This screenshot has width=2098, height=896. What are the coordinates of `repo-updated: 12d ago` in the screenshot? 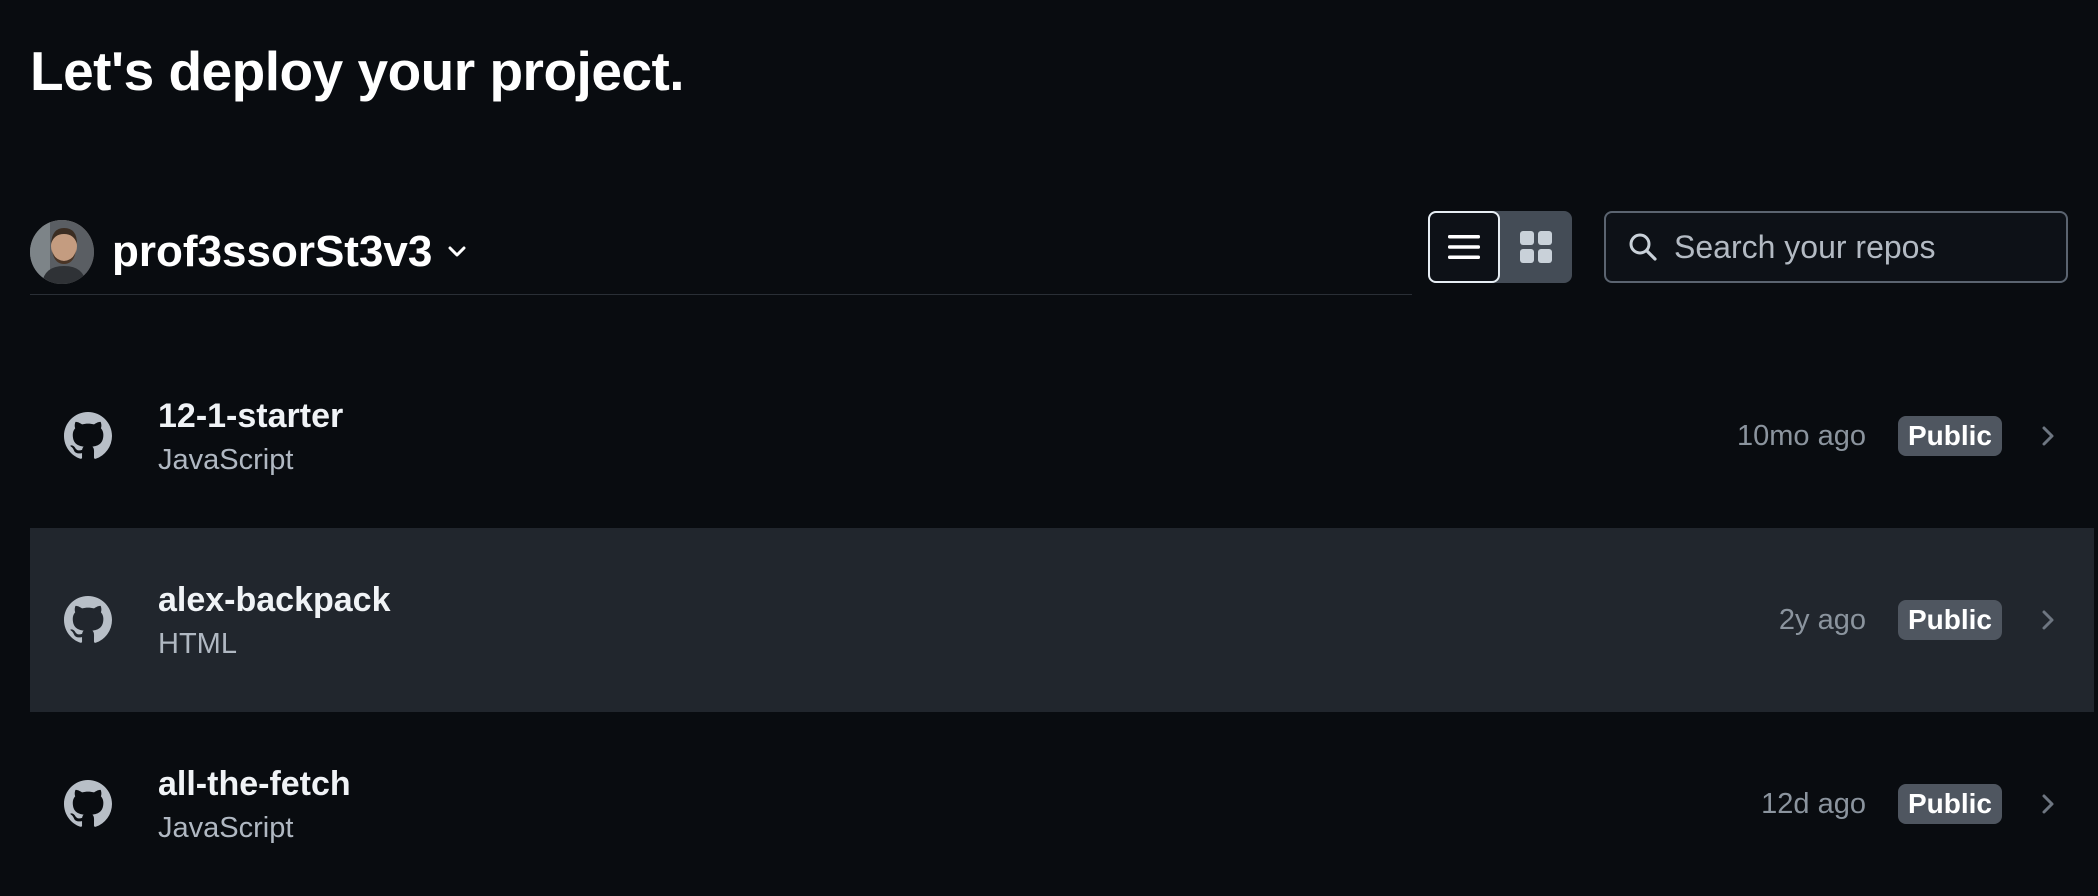 It's located at (1813, 803).